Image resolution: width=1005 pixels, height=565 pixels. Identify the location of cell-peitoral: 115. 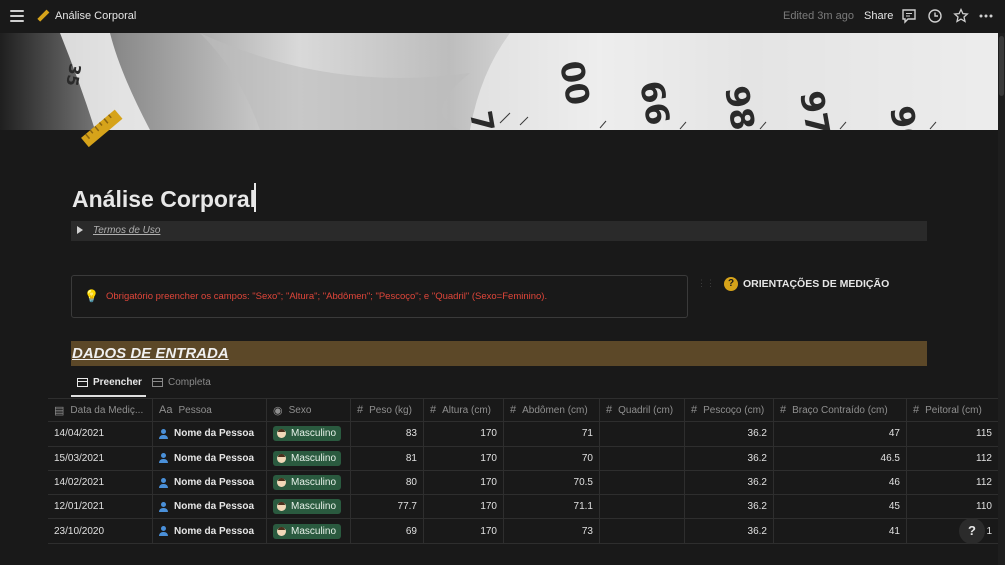
(952, 433).